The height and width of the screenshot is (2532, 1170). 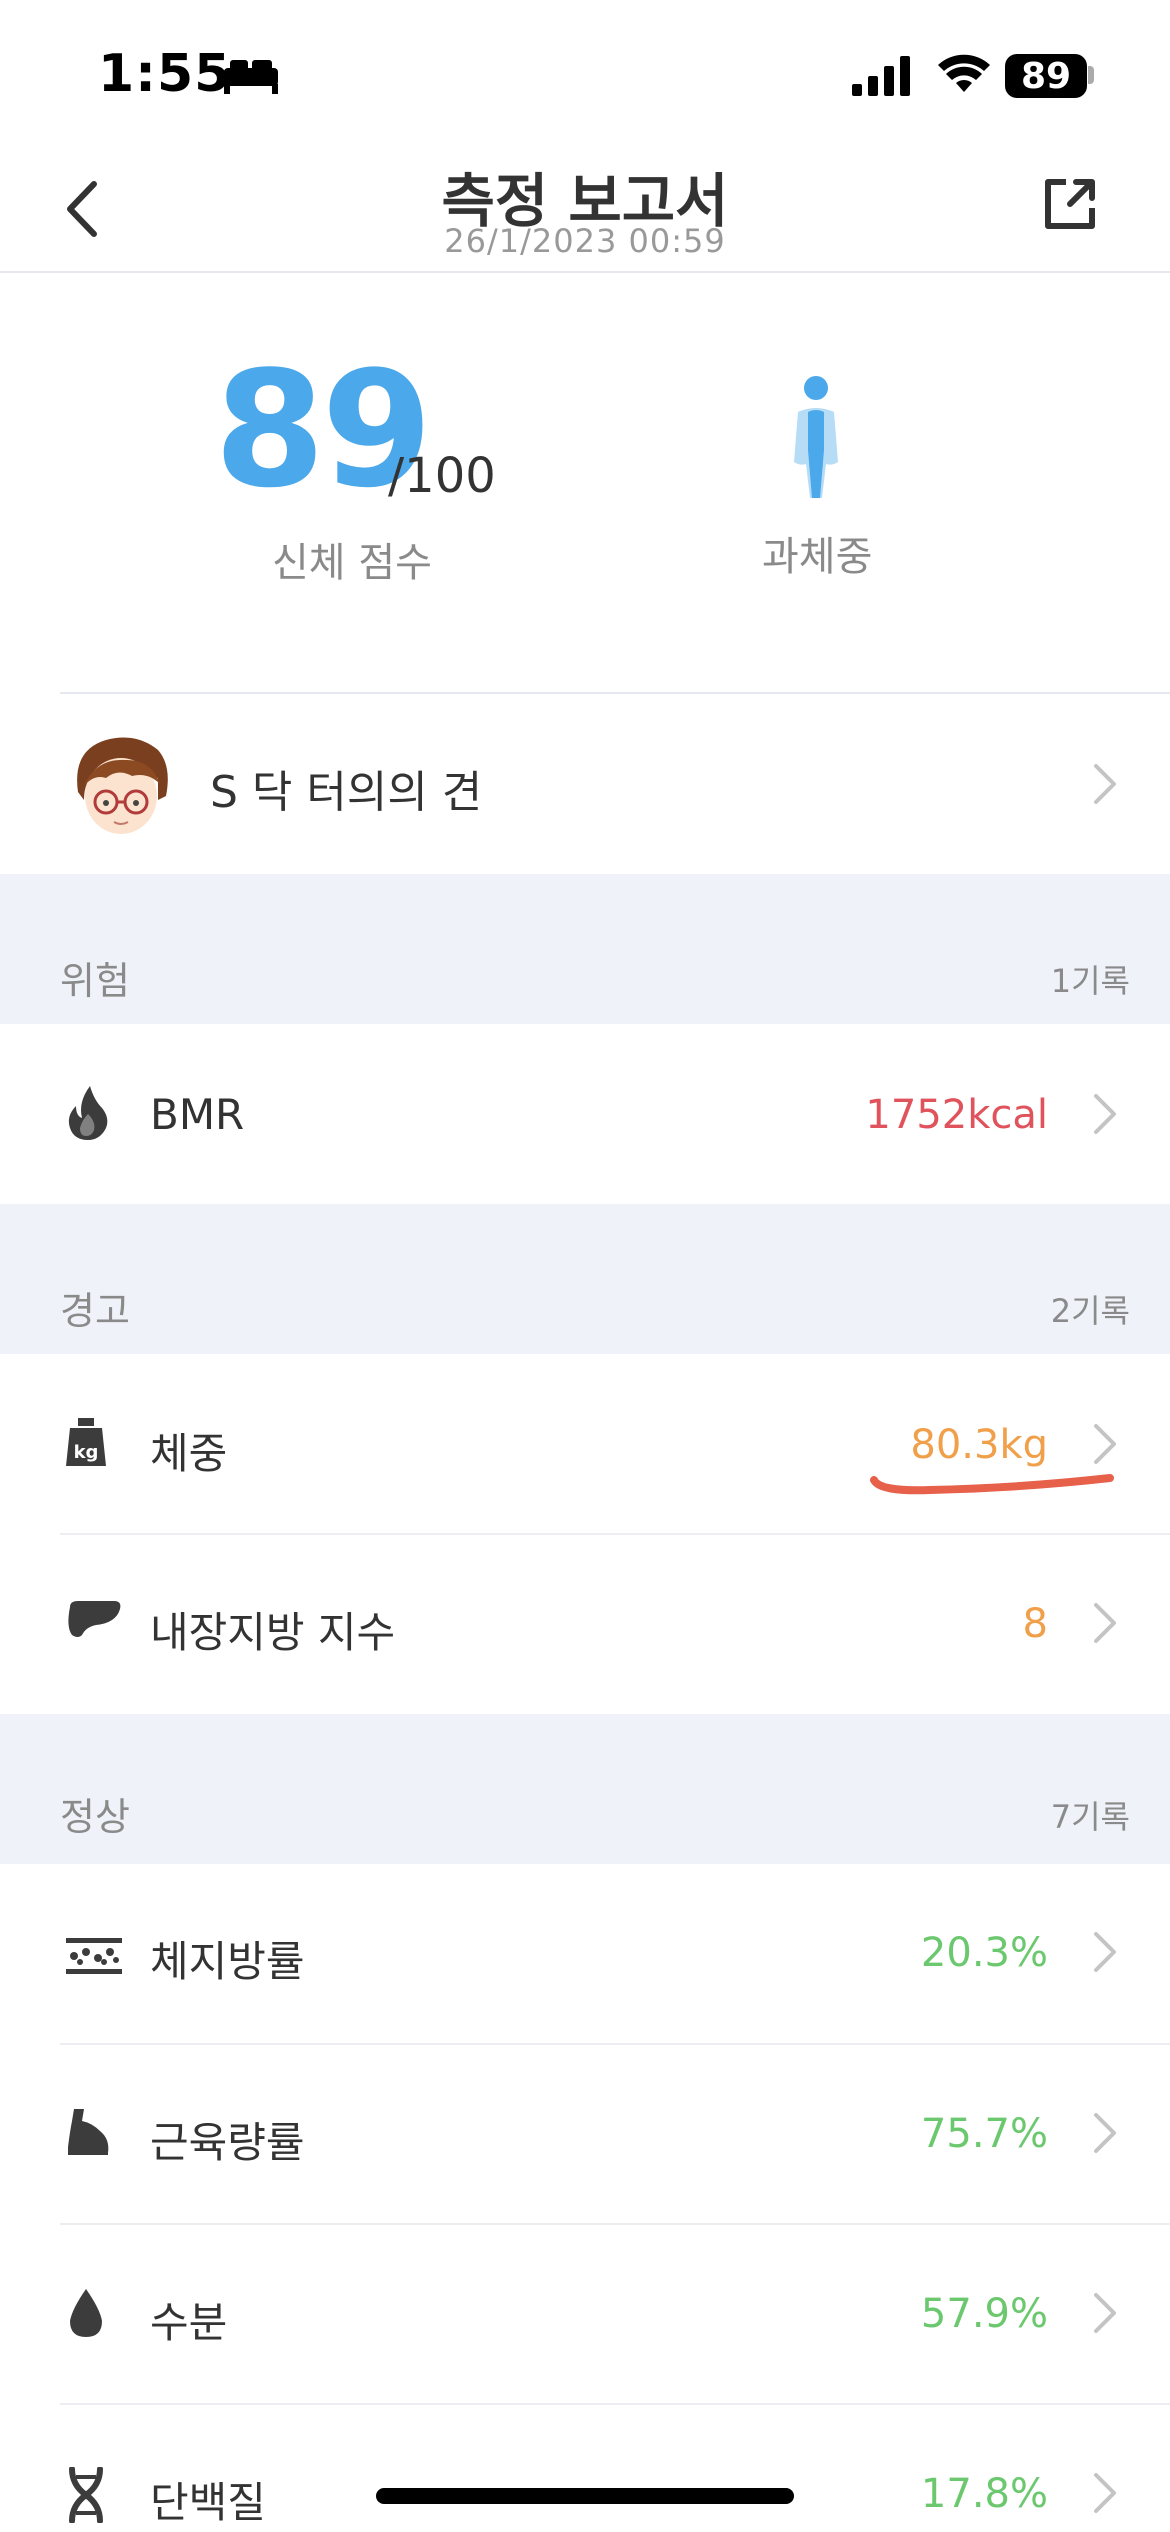 What do you see at coordinates (585, 949) in the screenshot?
I see `section-header-risk: 위험 1기록` at bounding box center [585, 949].